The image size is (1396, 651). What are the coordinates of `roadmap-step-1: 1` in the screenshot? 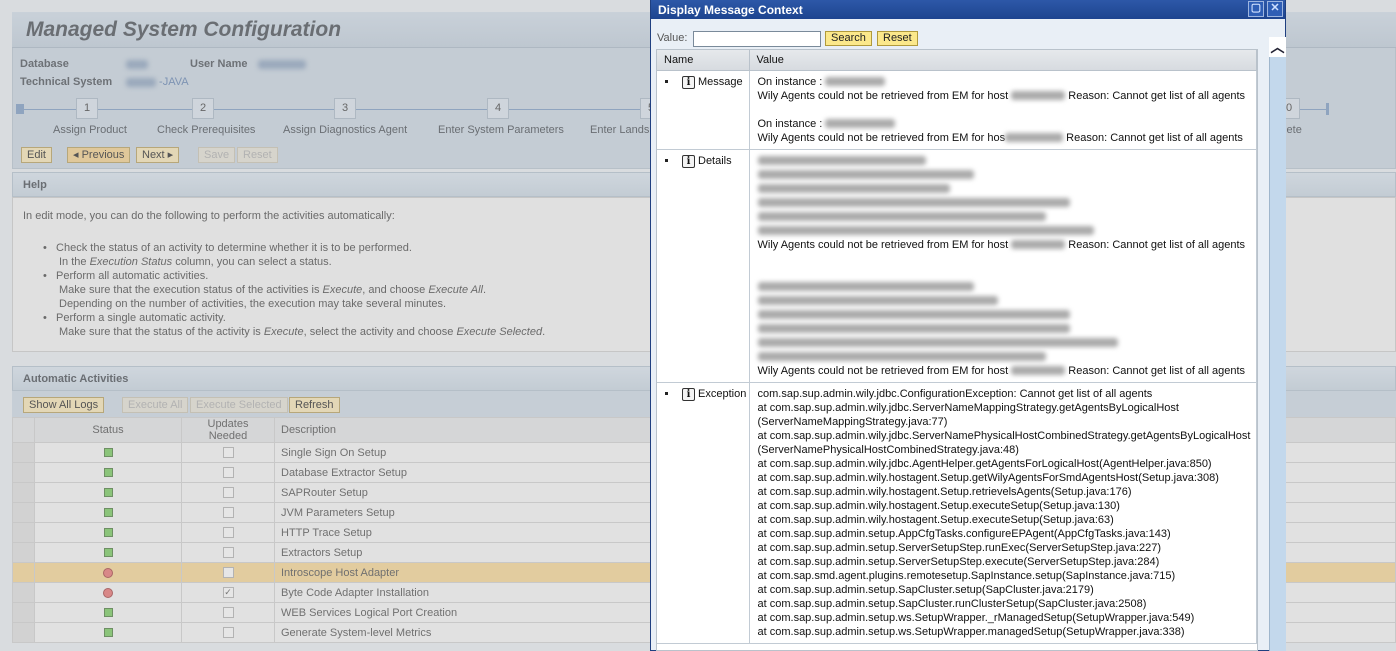 It's located at (87, 108).